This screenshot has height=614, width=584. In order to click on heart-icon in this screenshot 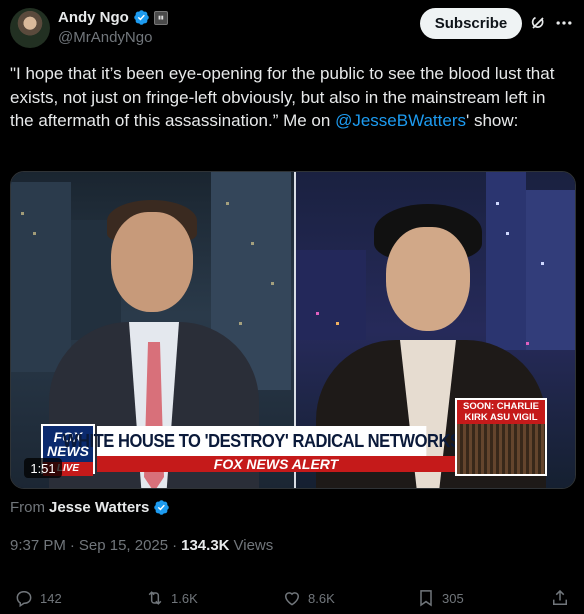, I will do `click(292, 599)`.